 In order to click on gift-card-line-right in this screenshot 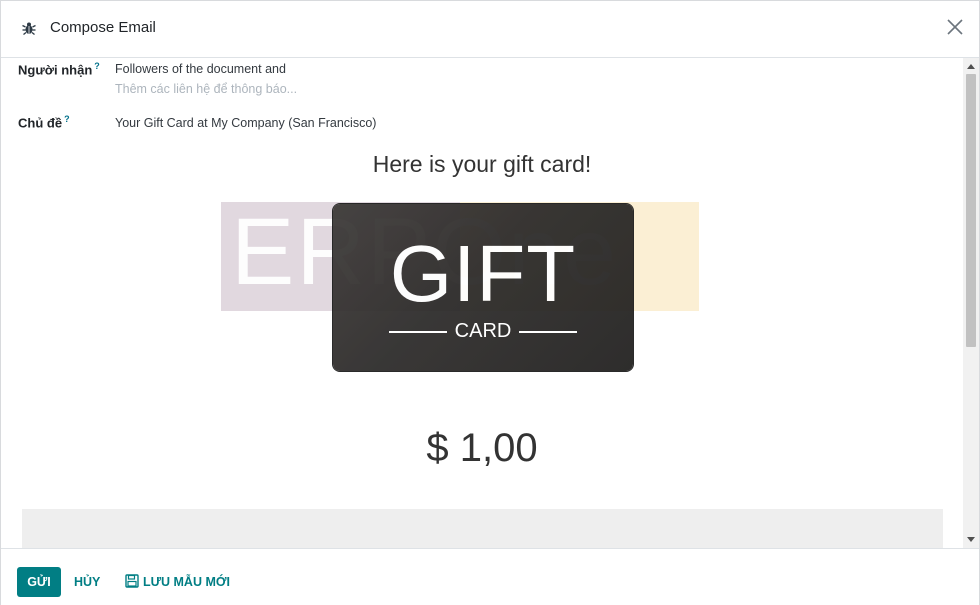, I will do `click(548, 332)`.